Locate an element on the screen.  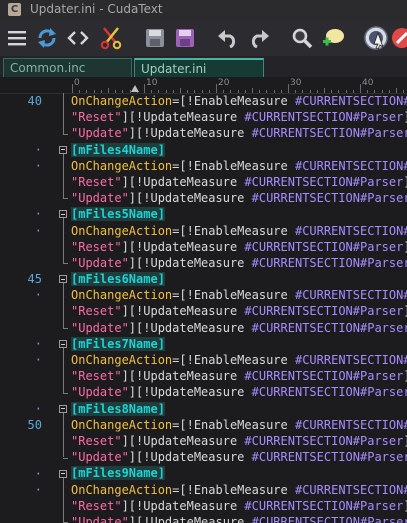
tab-common-inc: Common.inc is located at coordinates (67, 67).